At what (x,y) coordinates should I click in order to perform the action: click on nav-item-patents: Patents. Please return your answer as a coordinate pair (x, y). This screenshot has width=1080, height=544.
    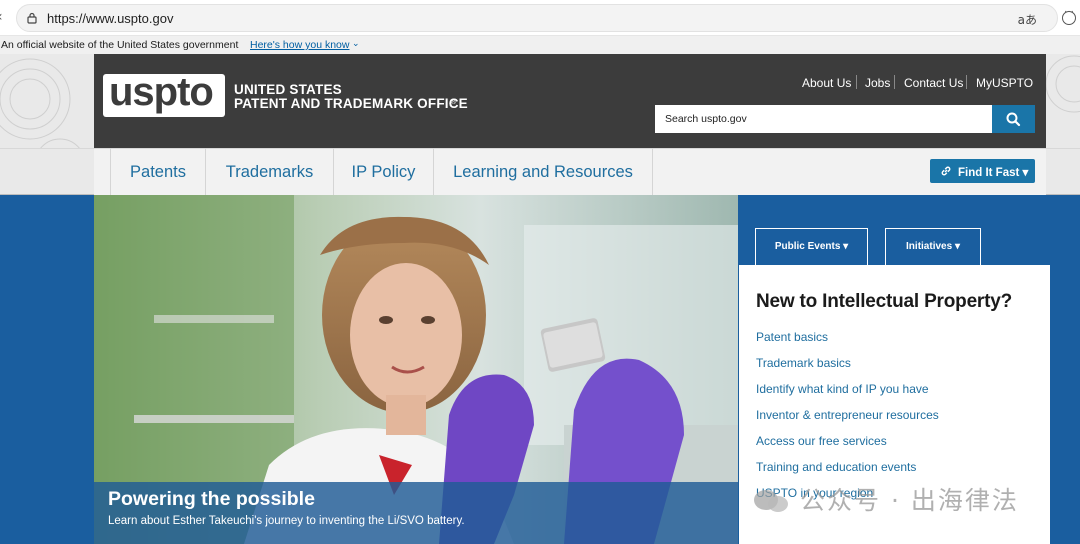
    Looking at the image, I should click on (158, 171).